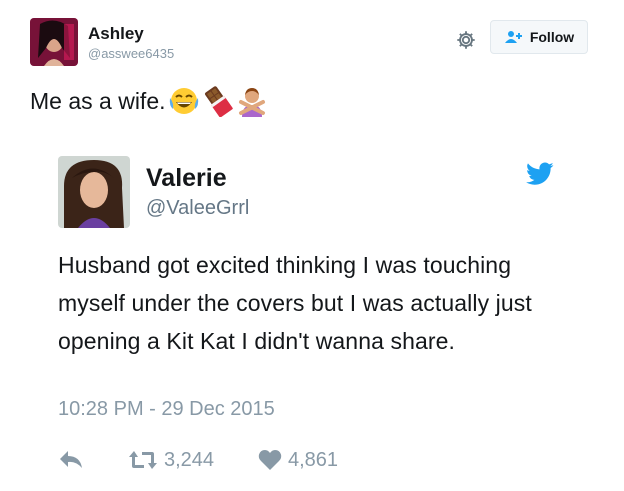  What do you see at coordinates (218, 101) in the screenshot?
I see `chocolate-bar-emoji` at bounding box center [218, 101].